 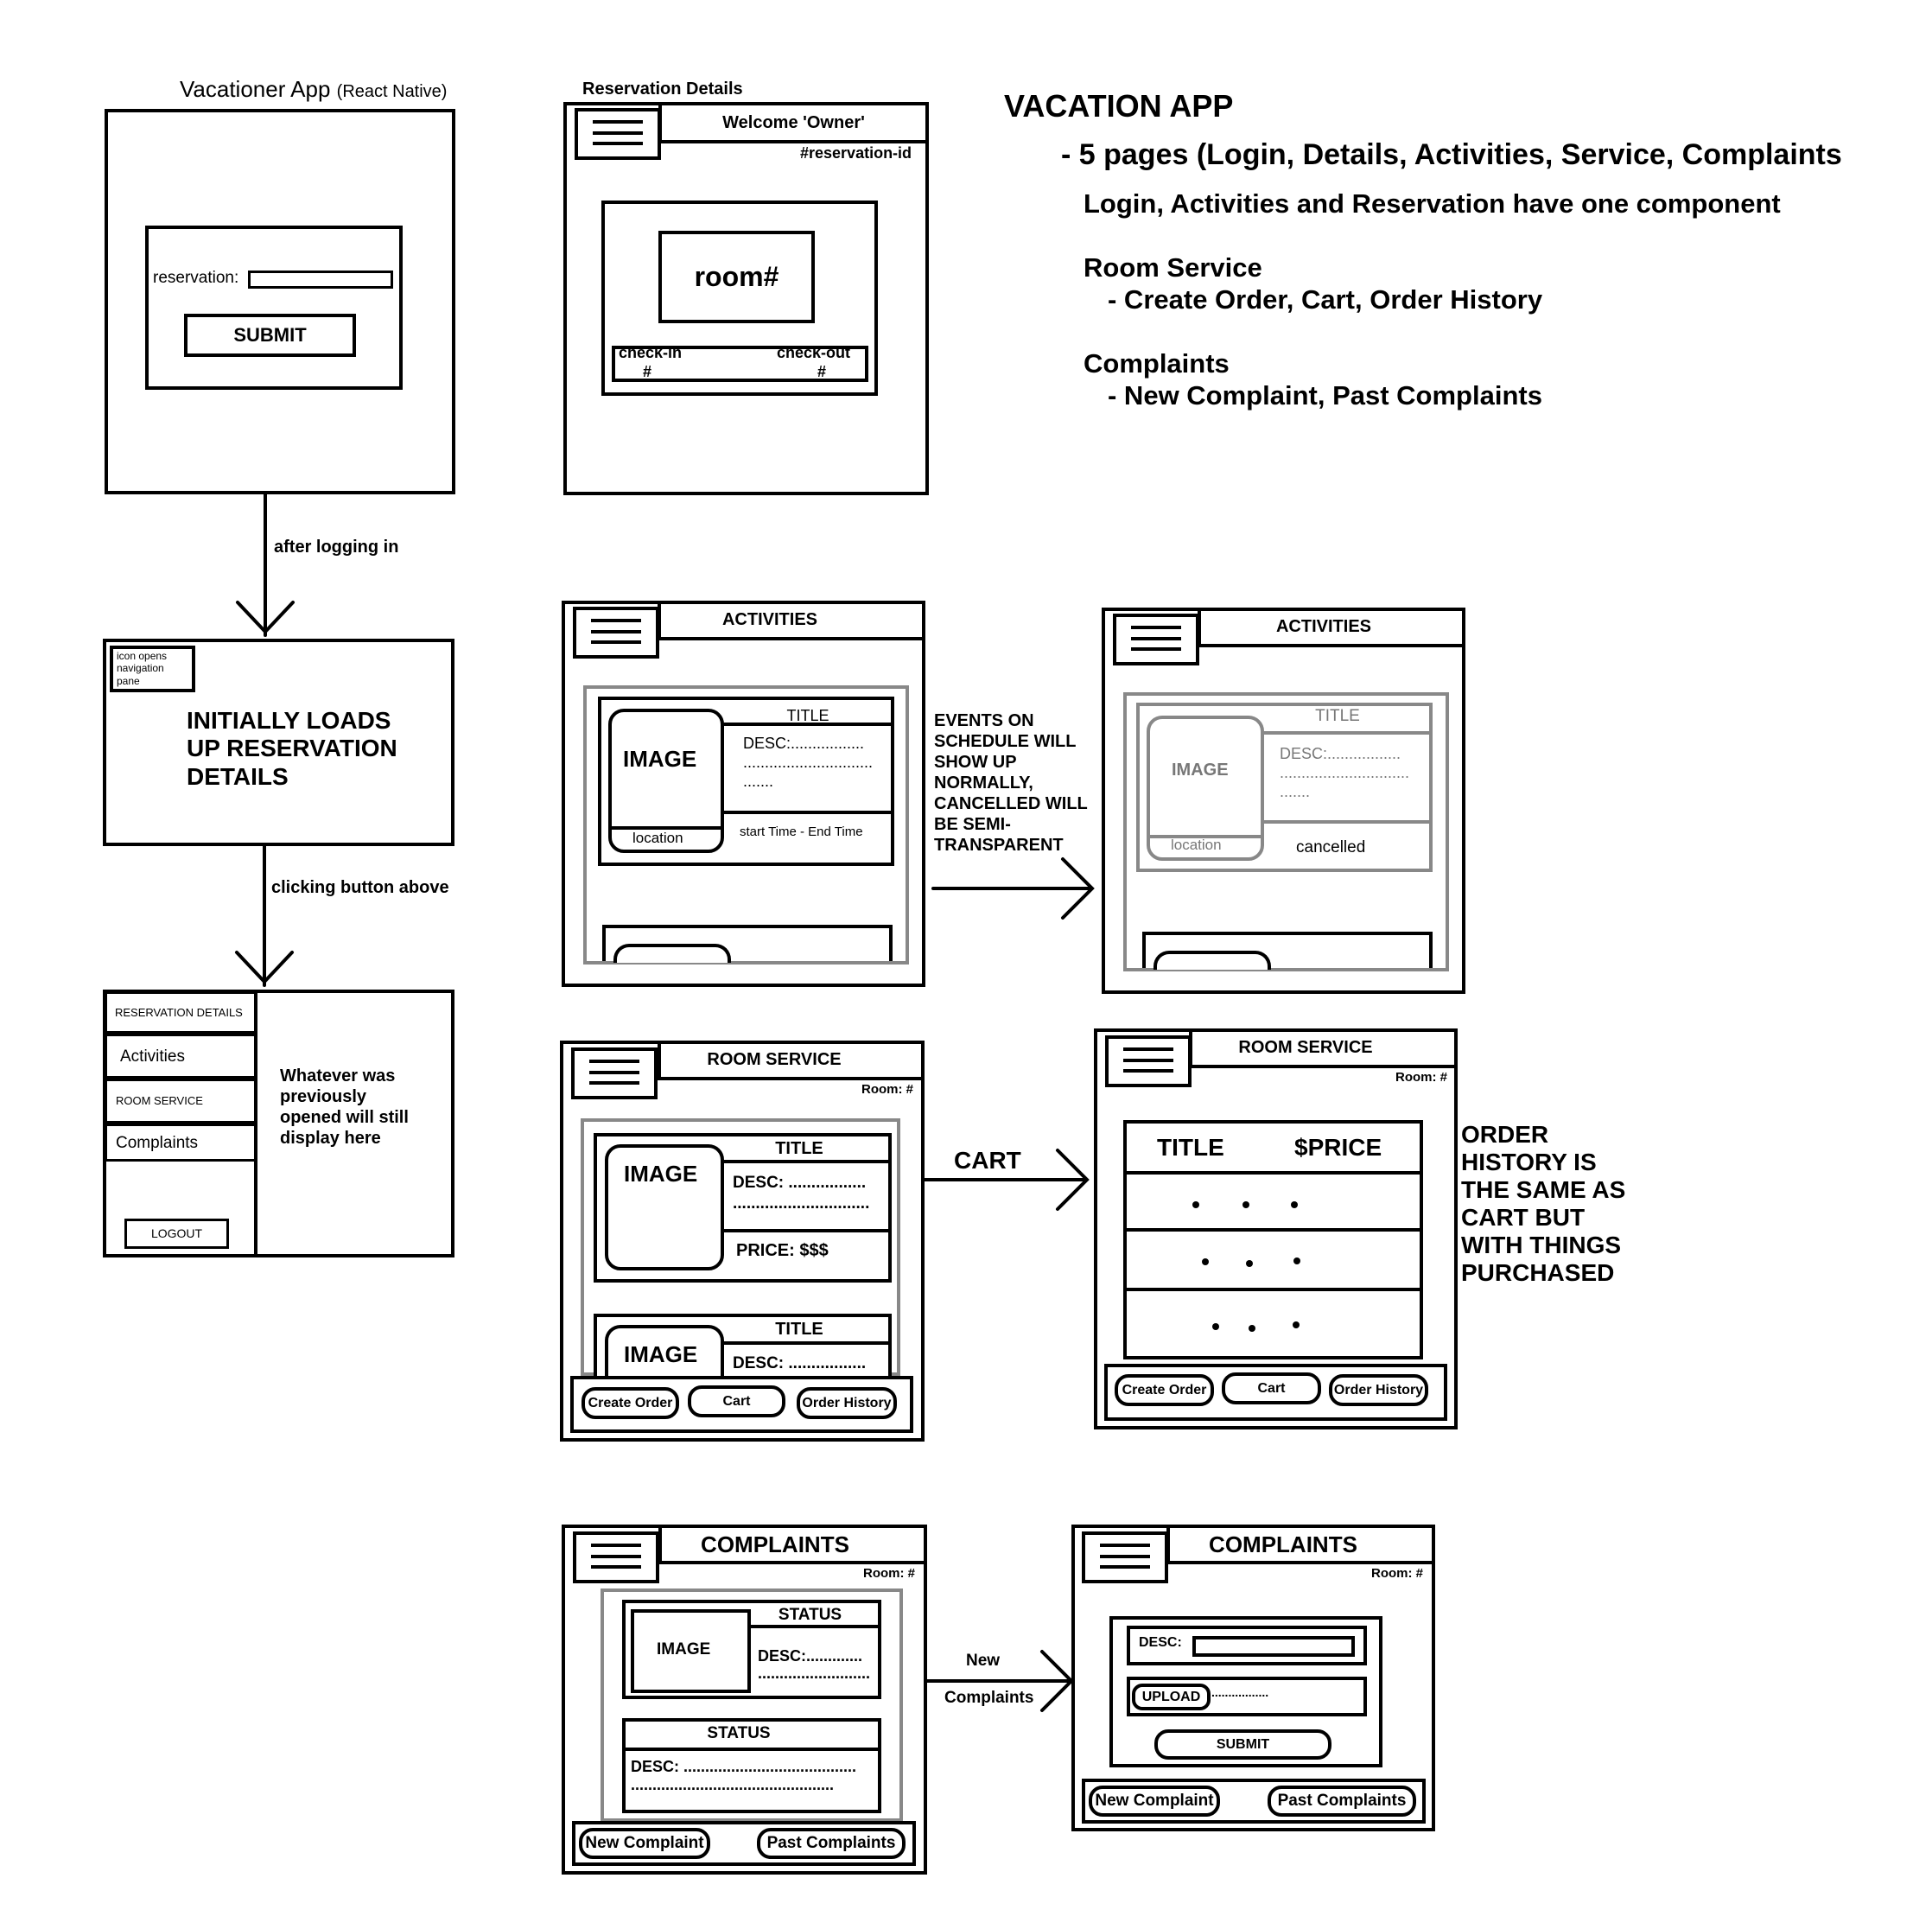 What do you see at coordinates (1273, 1647) in the screenshot?
I see `desc-input` at bounding box center [1273, 1647].